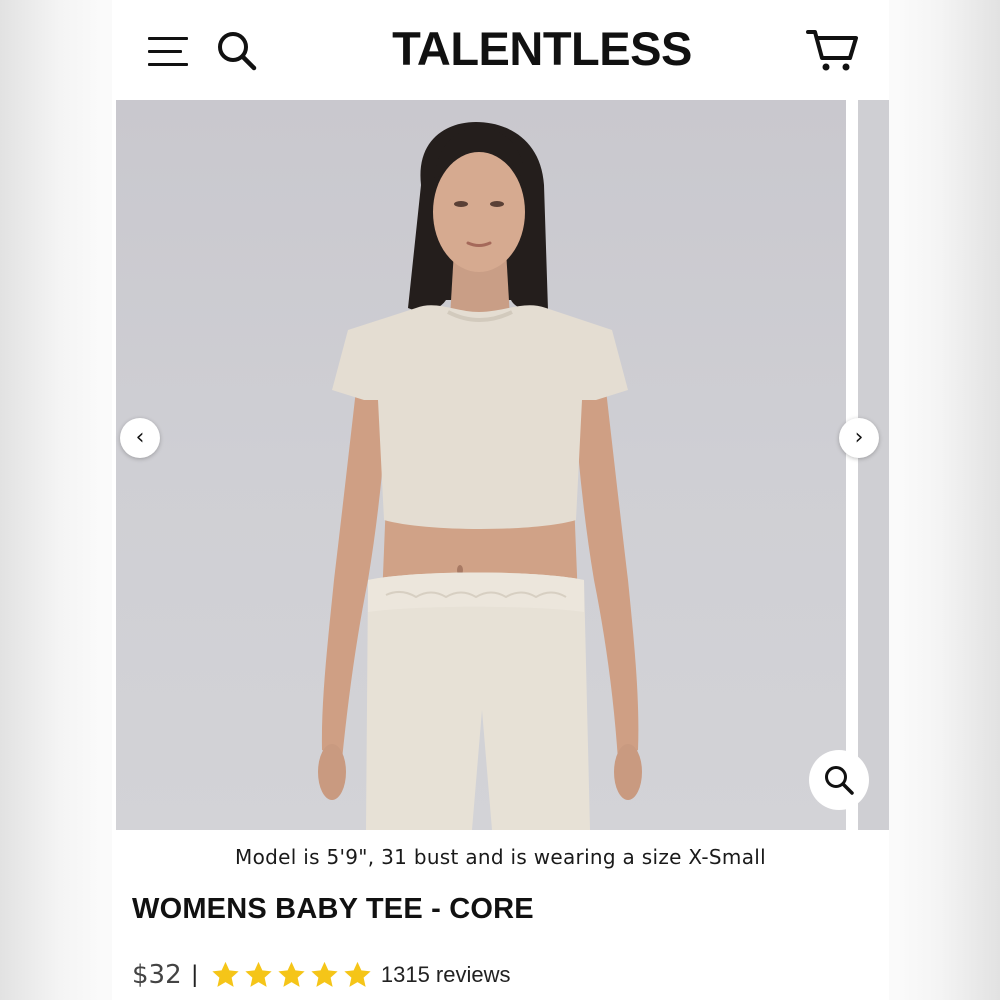 The image size is (1000, 1000). I want to click on next-slide-peek, so click(873, 465).